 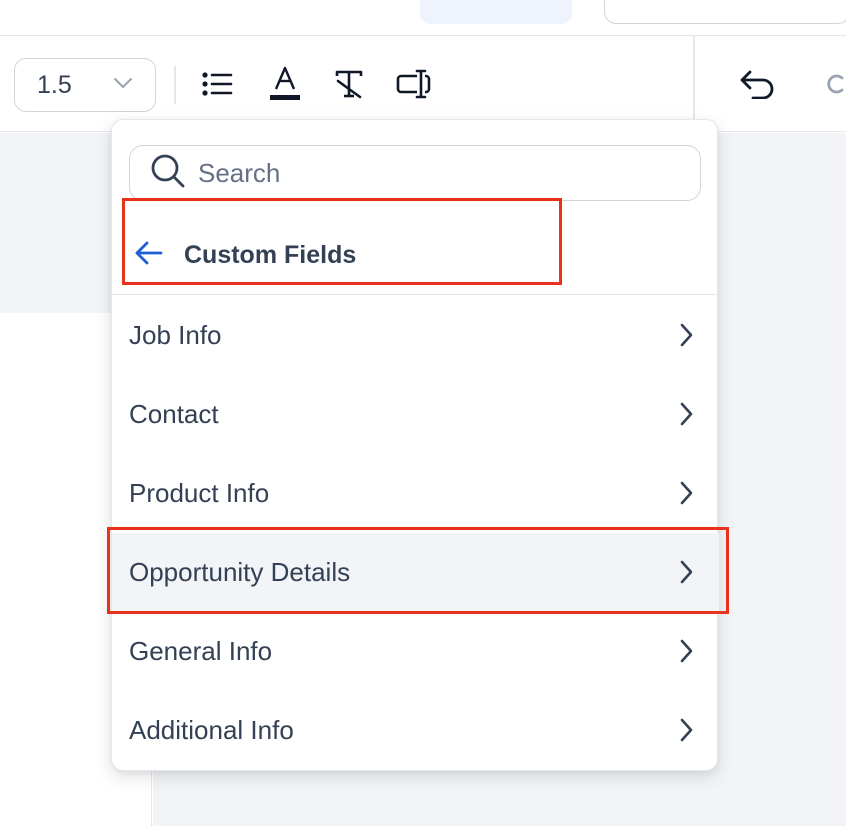 What do you see at coordinates (285, 84) in the screenshot?
I see `text-color-icon` at bounding box center [285, 84].